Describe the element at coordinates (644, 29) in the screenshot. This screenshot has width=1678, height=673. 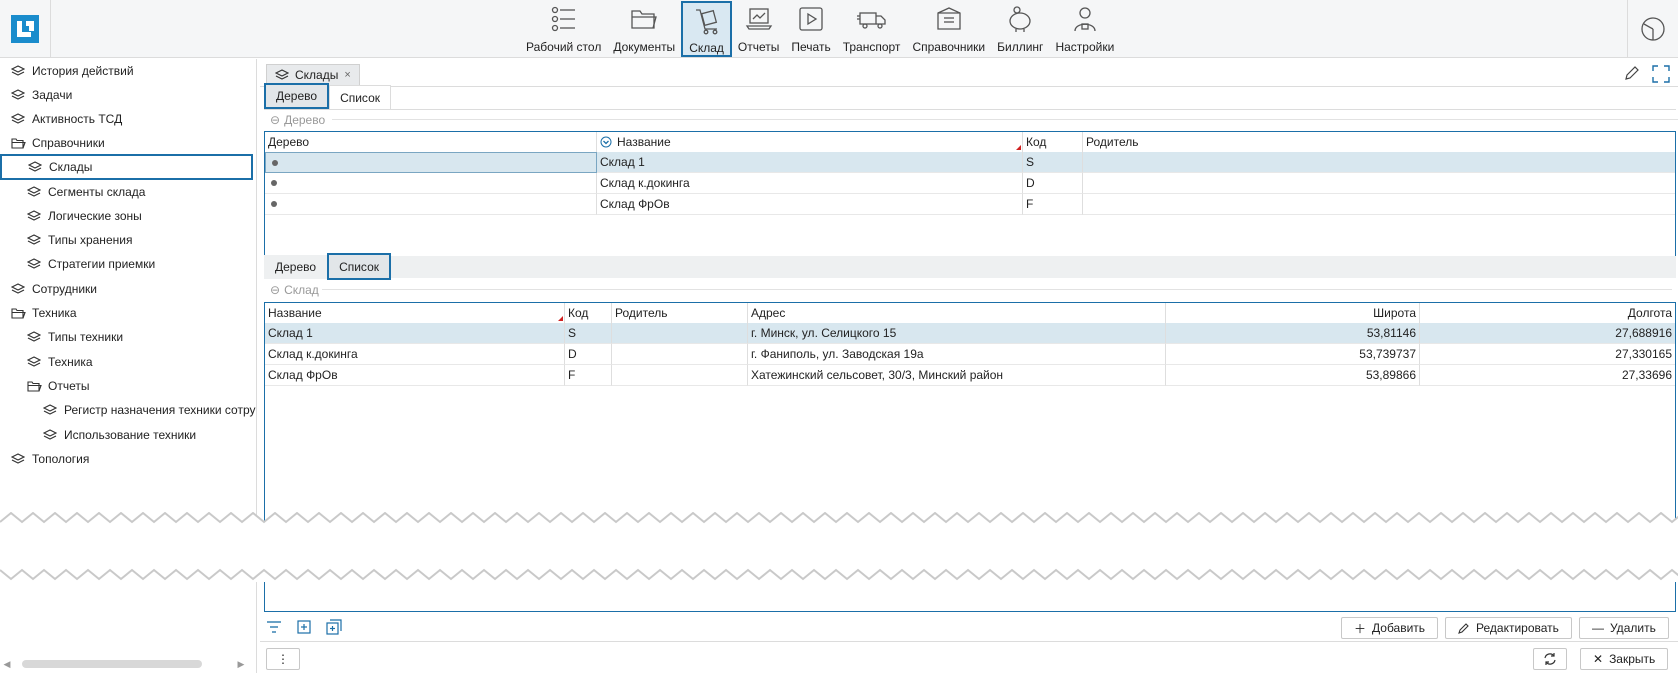
I see `nav-documents: Документы` at that location.